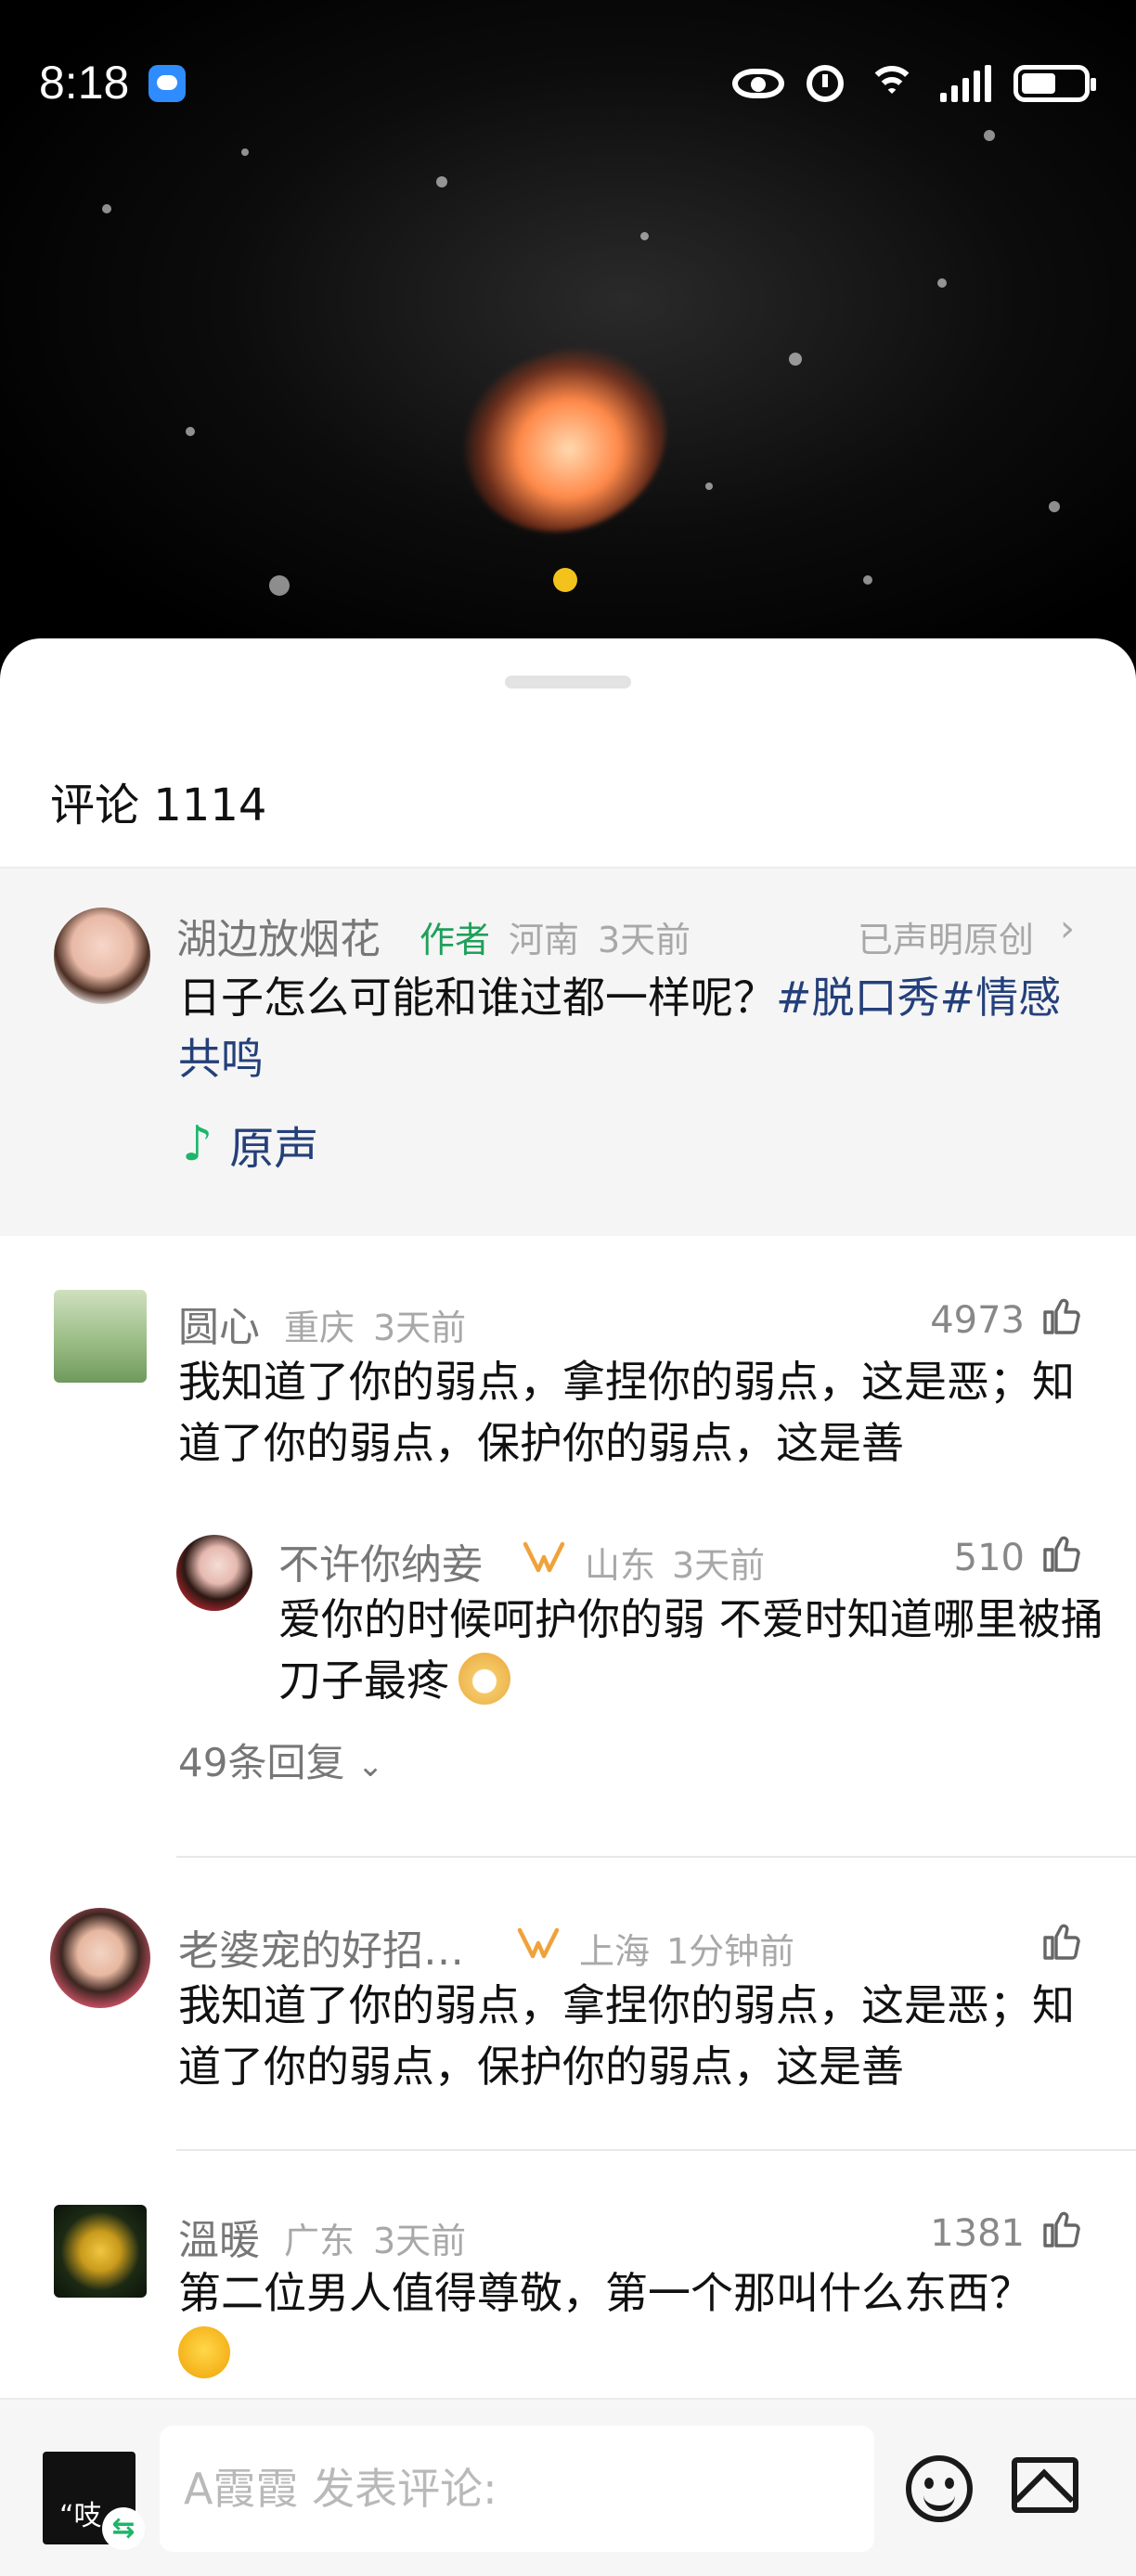 The height and width of the screenshot is (2576, 1136). I want to click on system-icons, so click(914, 84).